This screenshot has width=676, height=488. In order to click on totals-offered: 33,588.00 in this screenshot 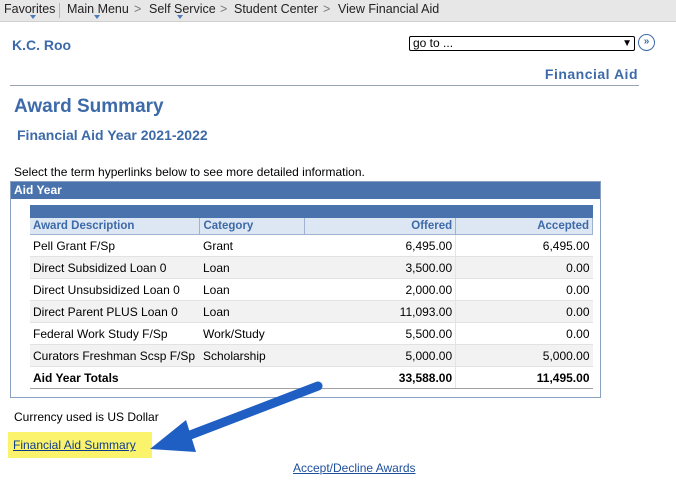, I will do `click(380, 377)`.